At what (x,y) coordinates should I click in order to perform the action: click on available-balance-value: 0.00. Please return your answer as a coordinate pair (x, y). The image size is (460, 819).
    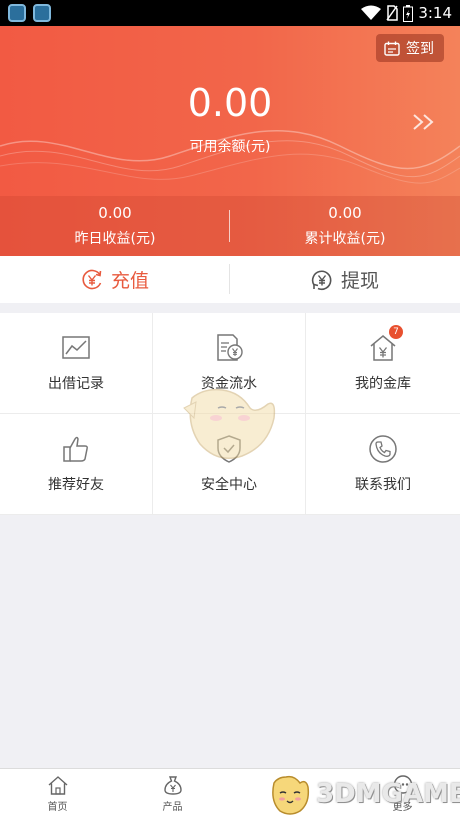
    Looking at the image, I should click on (230, 103).